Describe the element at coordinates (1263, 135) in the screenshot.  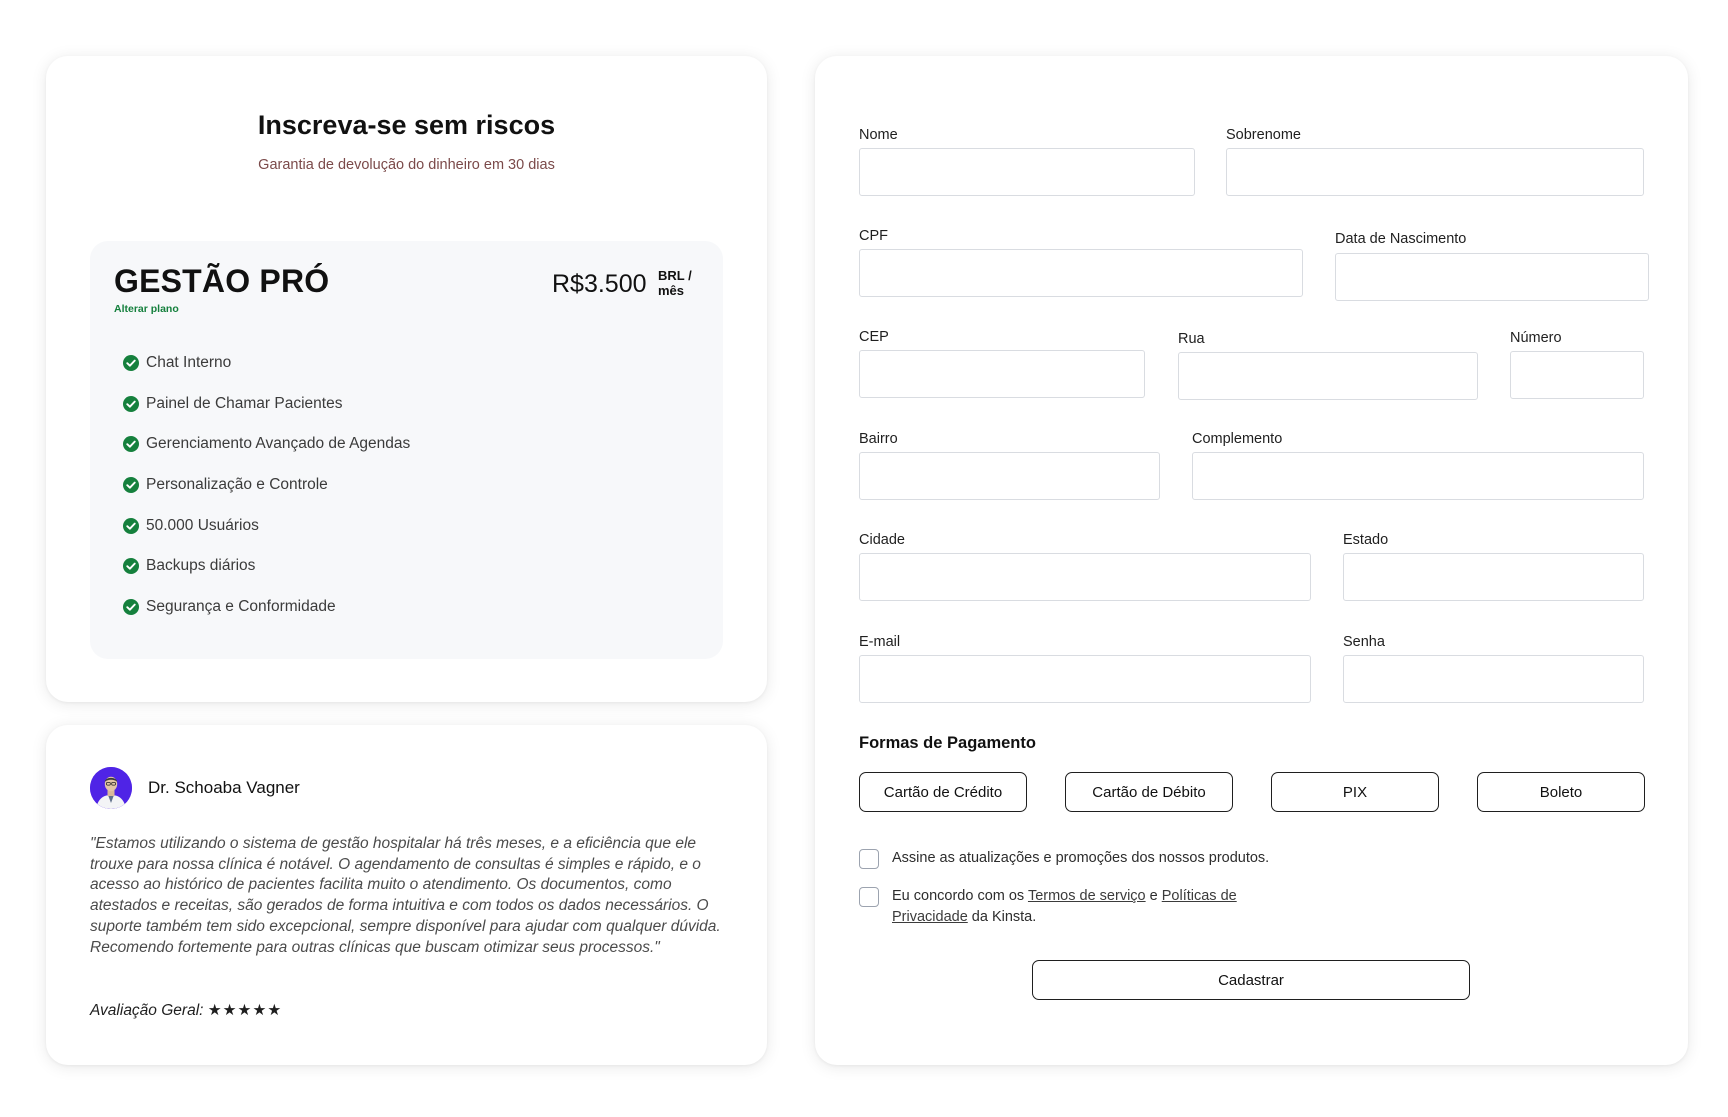
I see `sobrenome-label: Sobrenome` at that location.